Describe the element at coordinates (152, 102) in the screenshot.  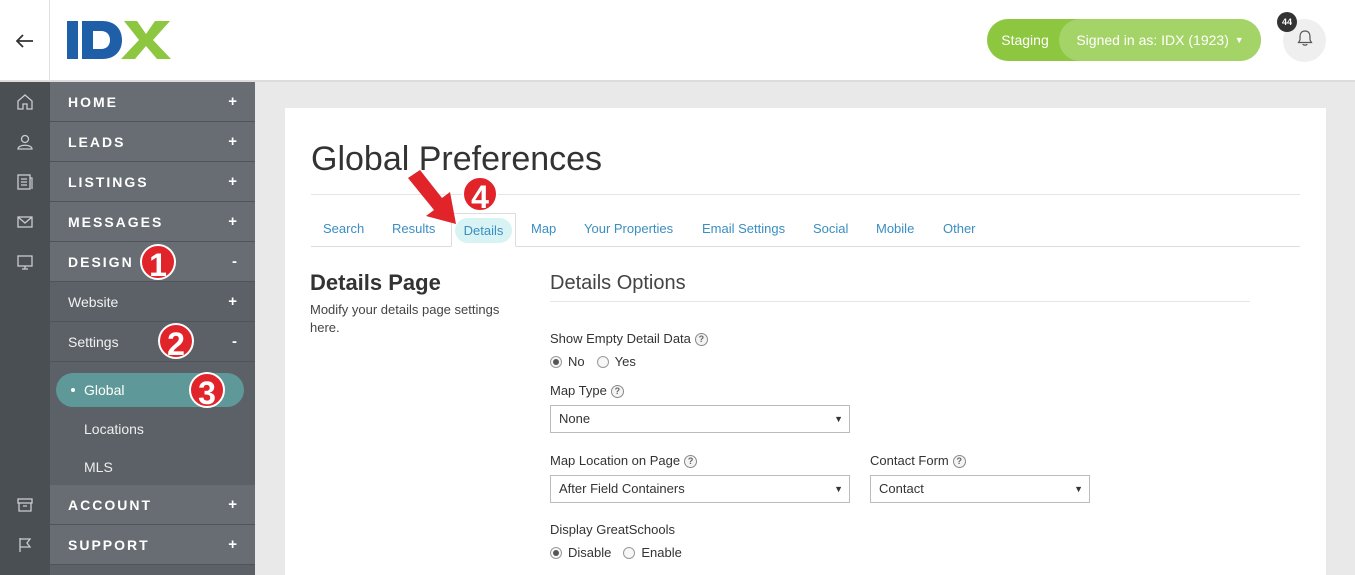
I see `nav-item-home: HOME +` at that location.